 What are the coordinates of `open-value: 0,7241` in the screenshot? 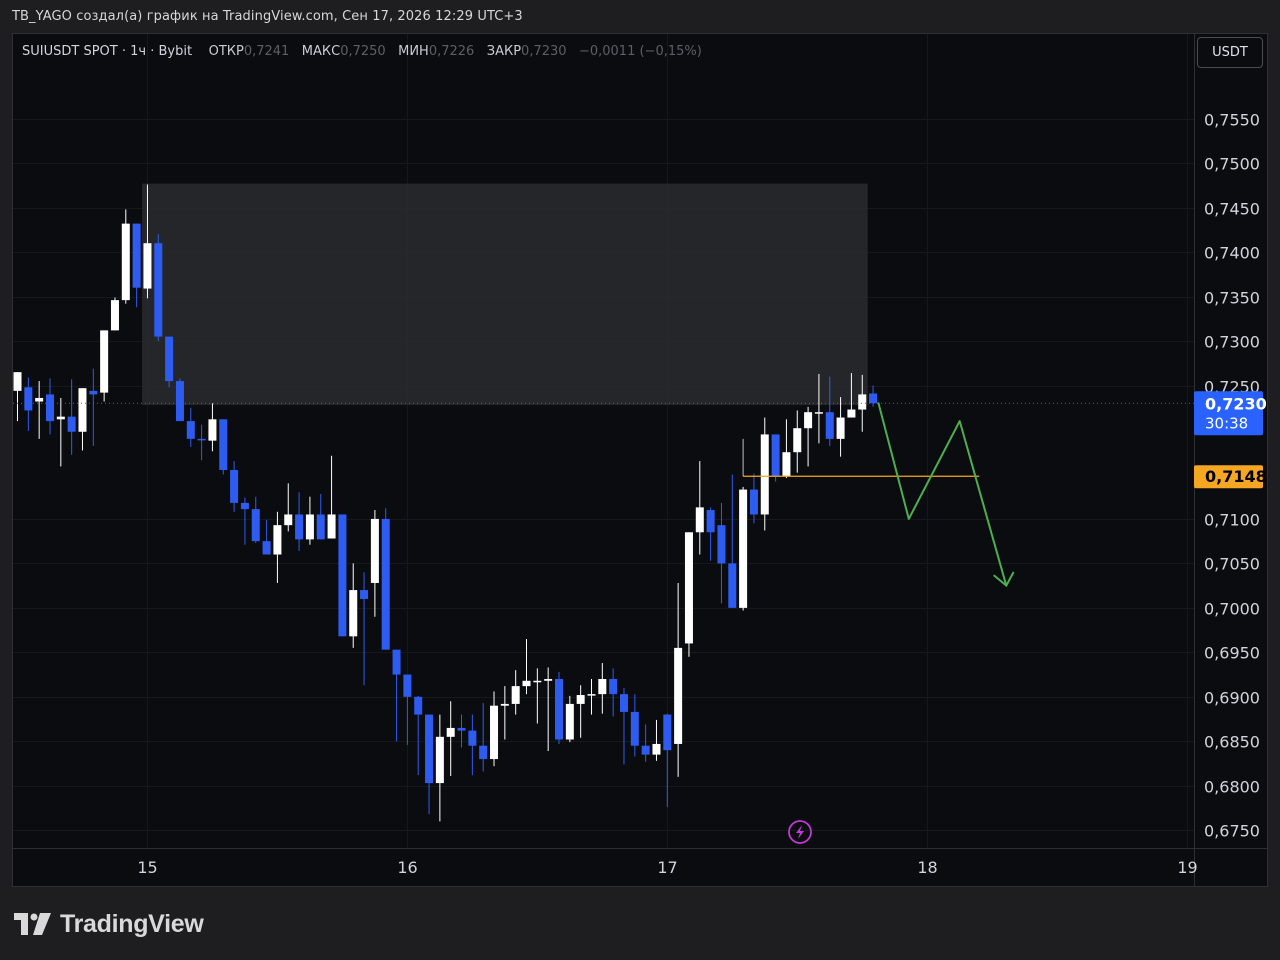 It's located at (266, 51).